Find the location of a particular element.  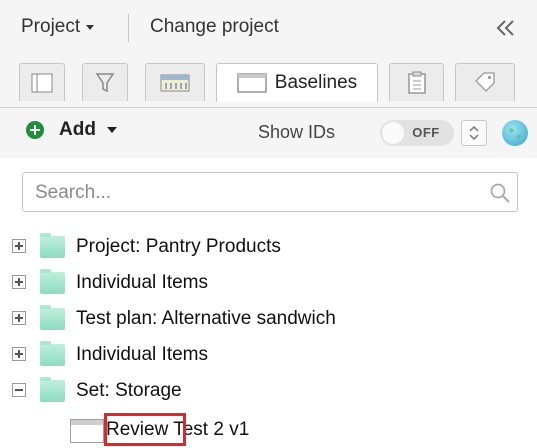

header-bar: Project Change project is located at coordinates (268, 28).